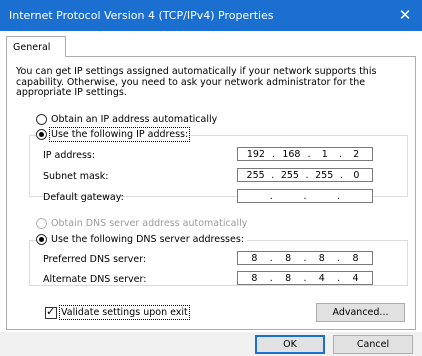  What do you see at coordinates (289, 175) in the screenshot?
I see `mask-octet-2: 255` at bounding box center [289, 175].